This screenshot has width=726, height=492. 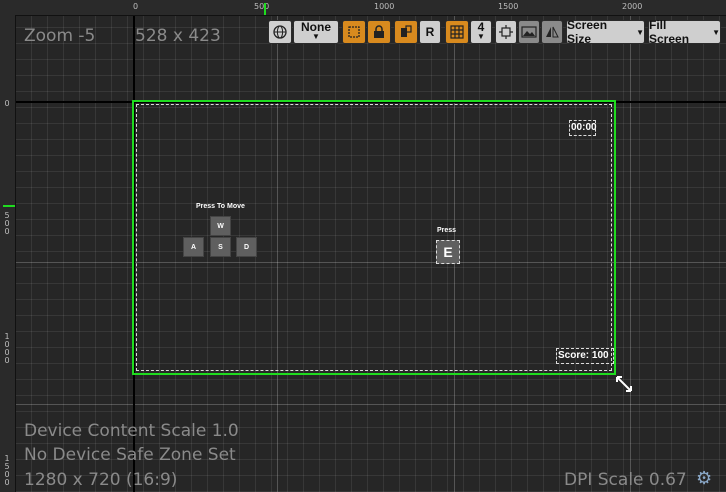 I want to click on safe-zone-text: No Device Safe Zone Set, so click(x=130, y=455).